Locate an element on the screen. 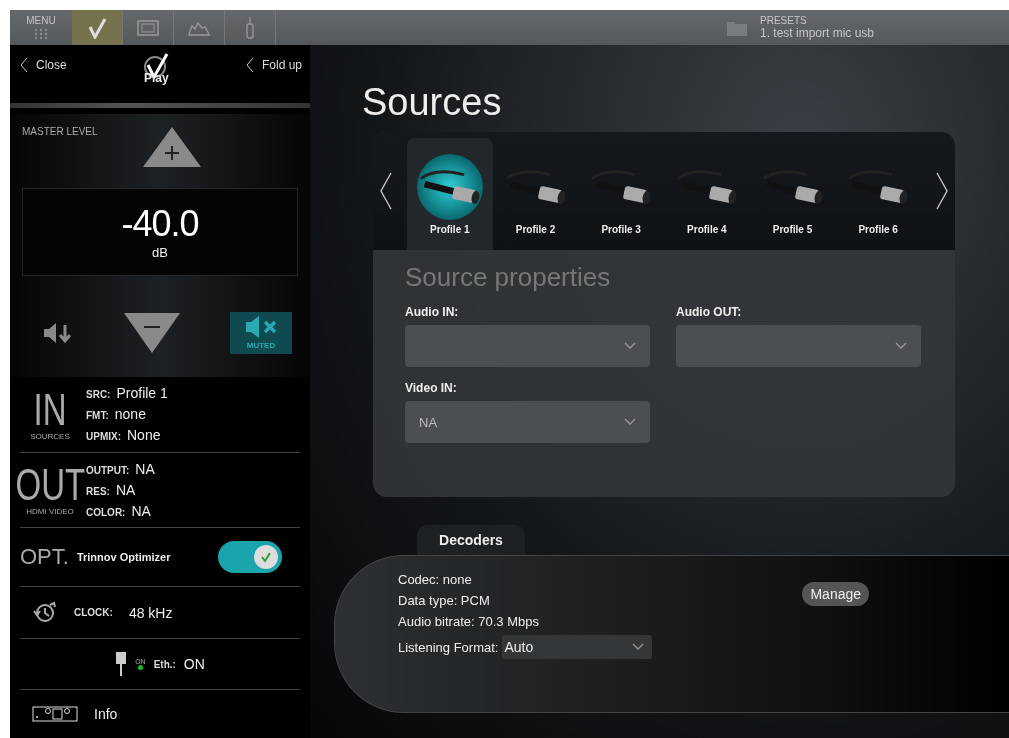 The width and height of the screenshot is (1009, 738). menu-button: MENU is located at coordinates (41, 27).